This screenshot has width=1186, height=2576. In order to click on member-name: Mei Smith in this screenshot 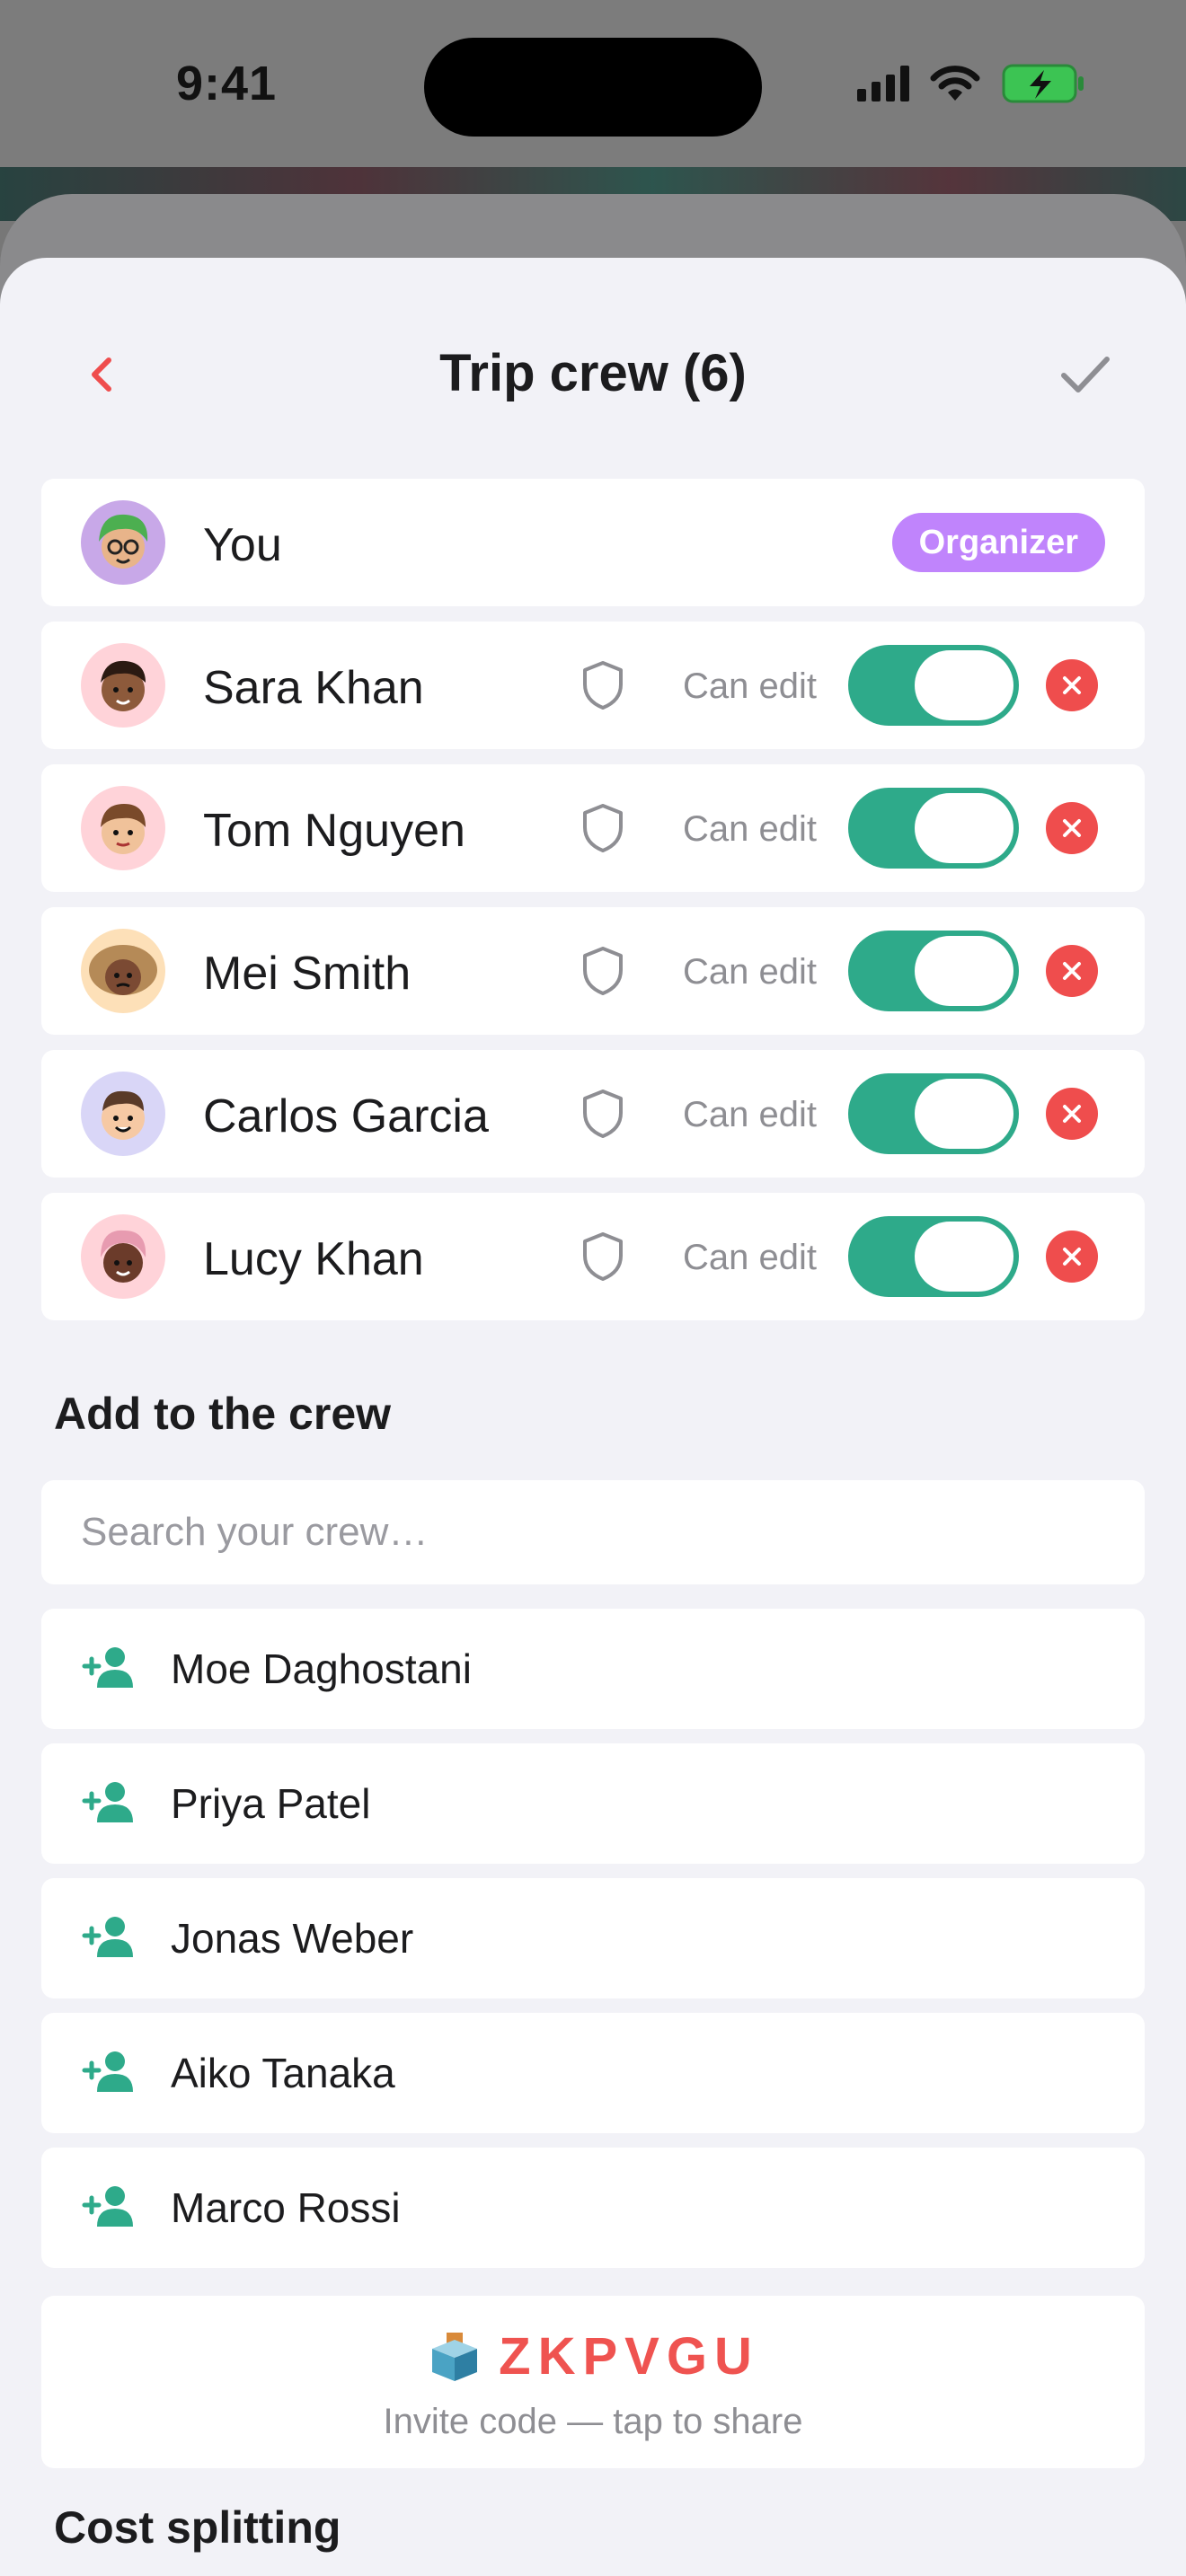, I will do `click(307, 974)`.